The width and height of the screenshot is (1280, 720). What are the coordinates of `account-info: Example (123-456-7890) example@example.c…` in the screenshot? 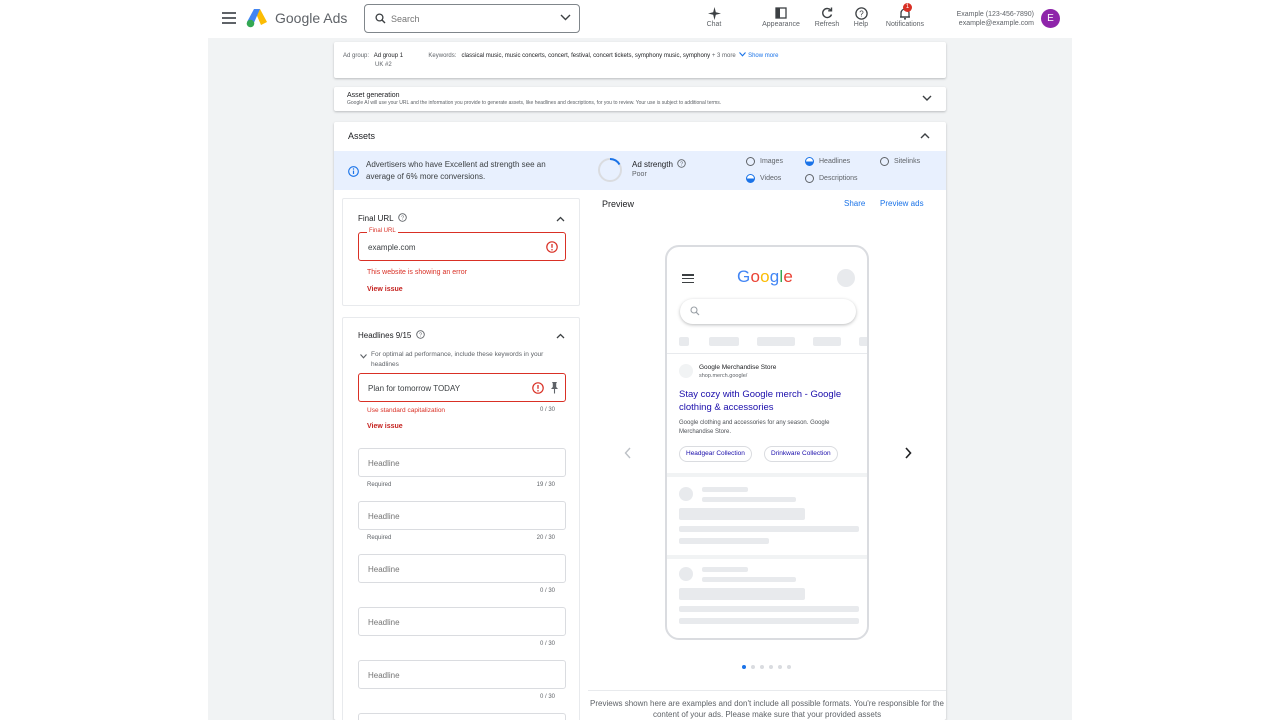 It's located at (995, 19).